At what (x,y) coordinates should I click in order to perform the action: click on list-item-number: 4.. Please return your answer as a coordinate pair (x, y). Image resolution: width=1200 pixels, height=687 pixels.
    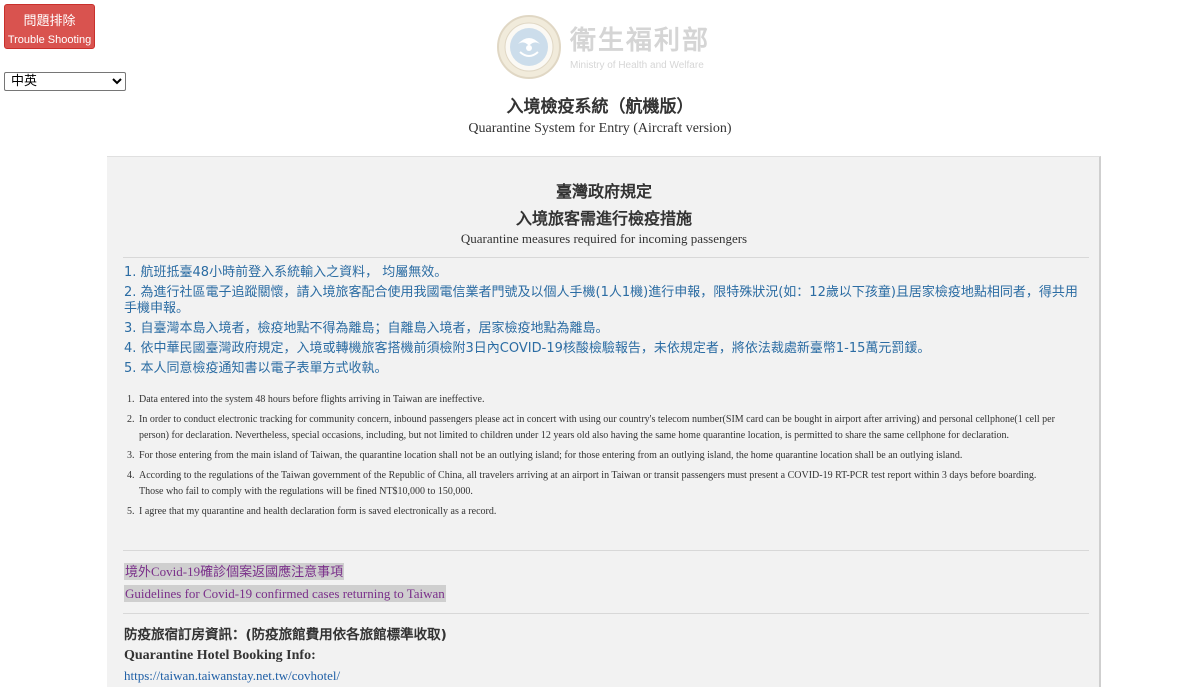
    Looking at the image, I should click on (131, 475).